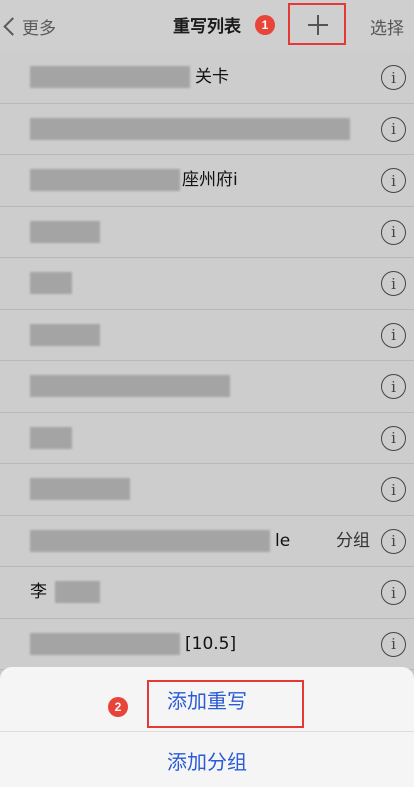 Image resolution: width=414 pixels, height=787 pixels. I want to click on add-rewrite-highlight, so click(225, 704).